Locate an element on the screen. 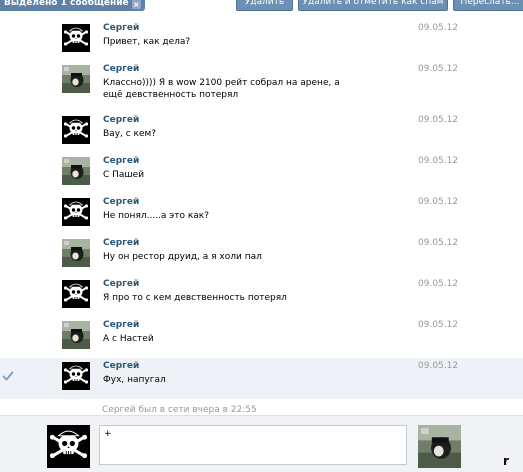  message-text: А с Настей is located at coordinates (128, 339).